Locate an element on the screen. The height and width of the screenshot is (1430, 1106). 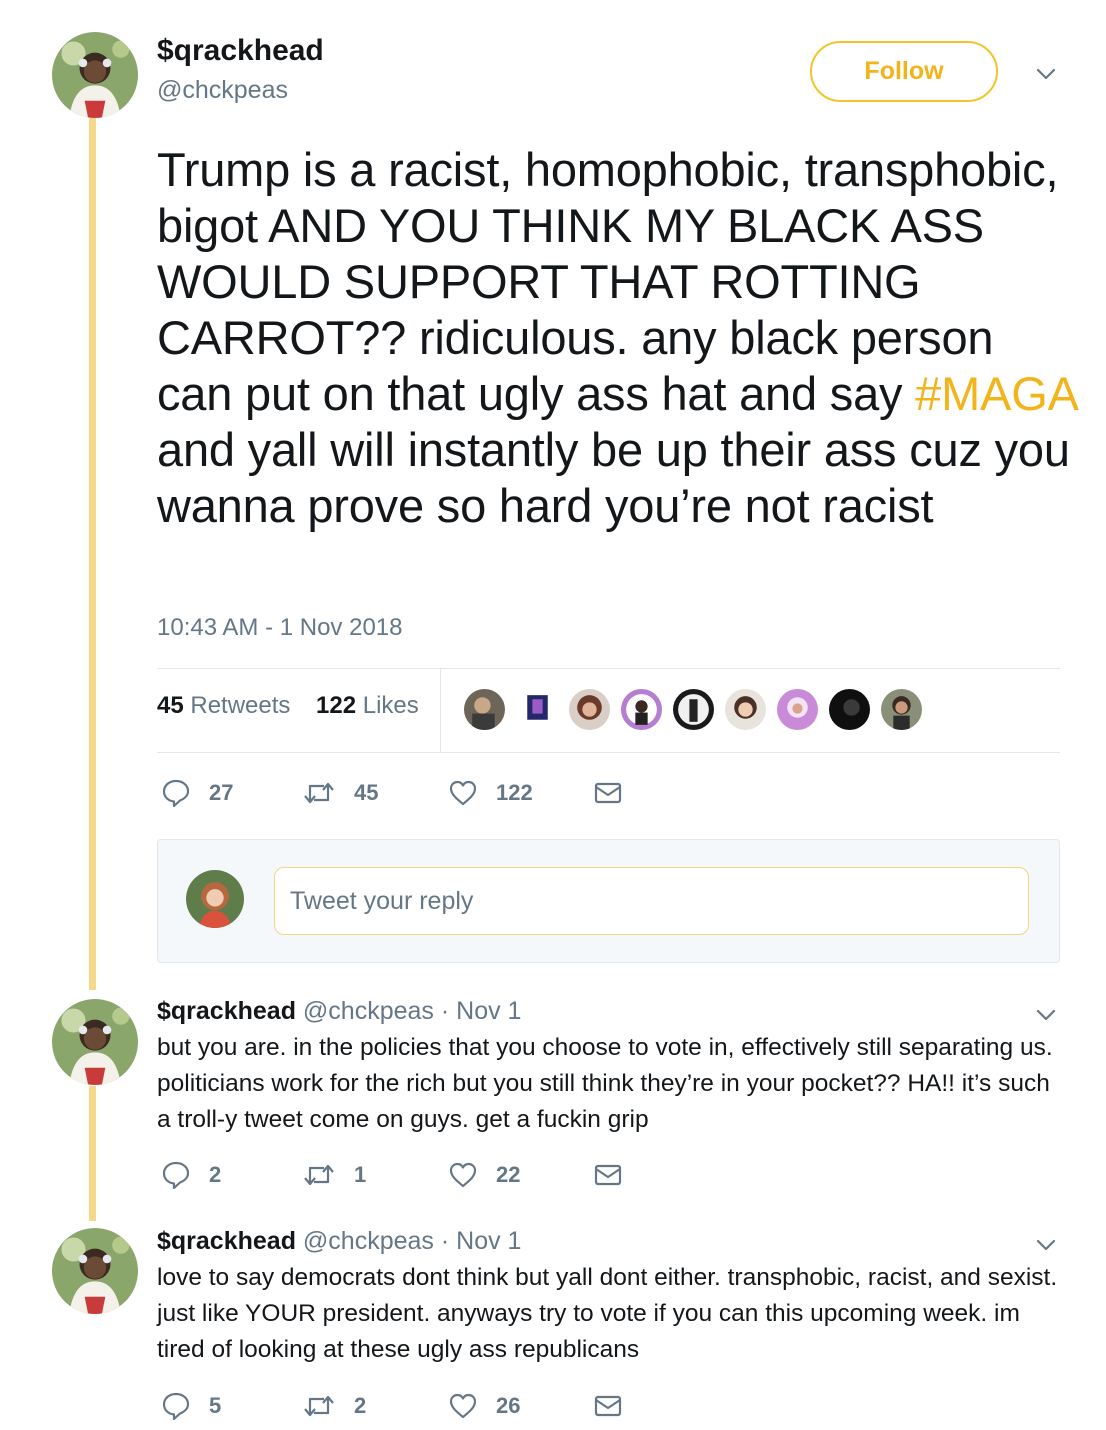
reply-count: 5 is located at coordinates (215, 1405).